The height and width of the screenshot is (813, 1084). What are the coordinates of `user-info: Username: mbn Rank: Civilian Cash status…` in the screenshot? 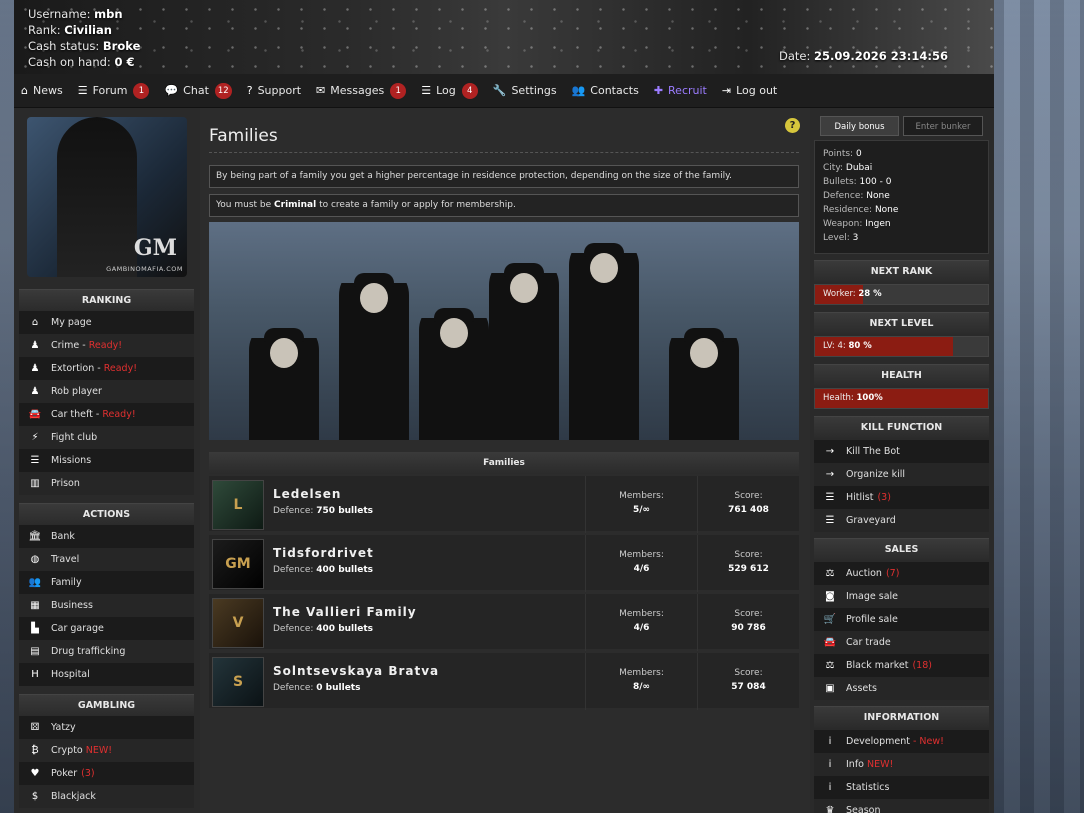 It's located at (84, 38).